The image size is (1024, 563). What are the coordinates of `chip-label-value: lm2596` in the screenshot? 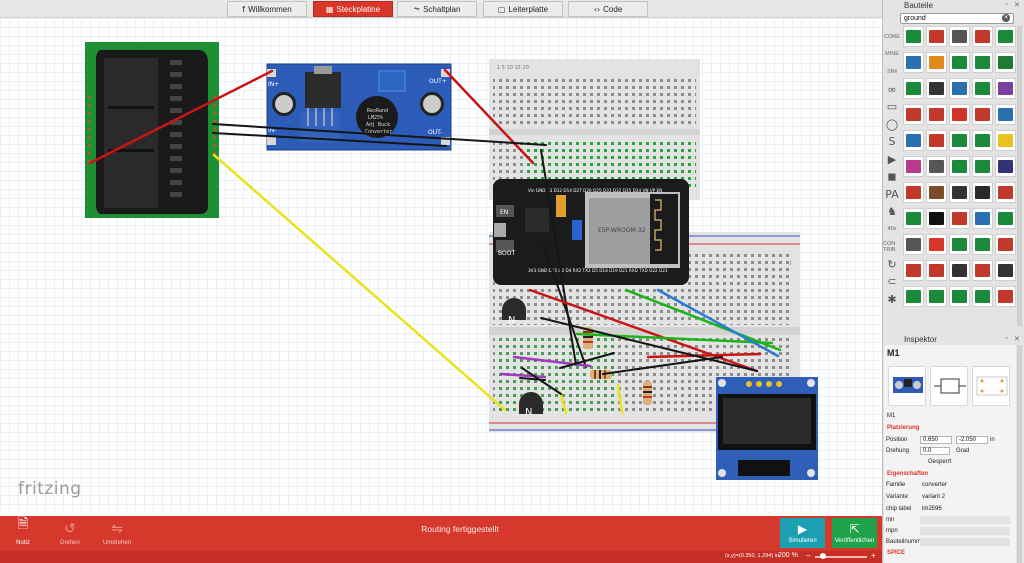 It's located at (932, 509).